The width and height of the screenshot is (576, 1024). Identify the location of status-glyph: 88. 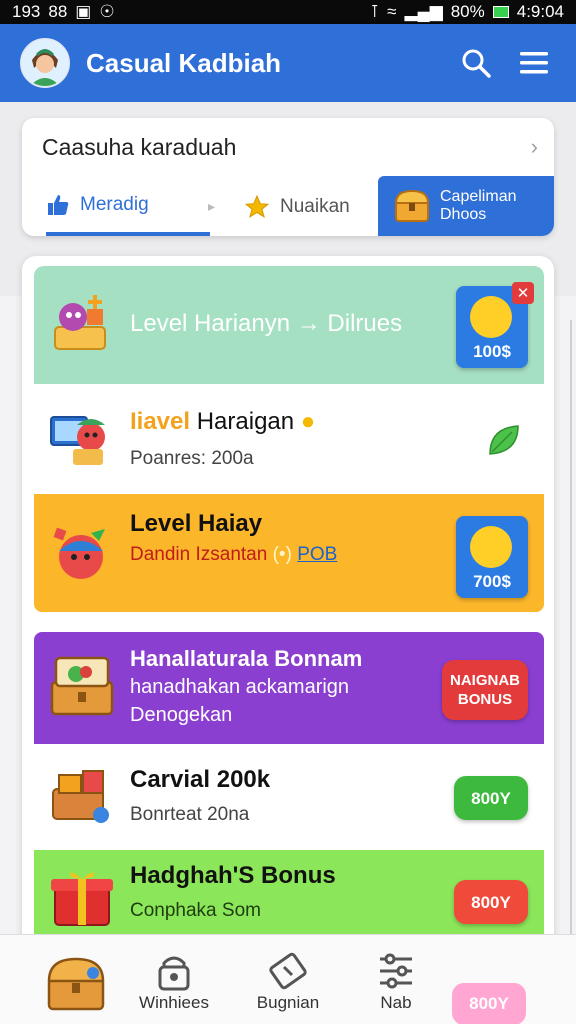
(58, 11).